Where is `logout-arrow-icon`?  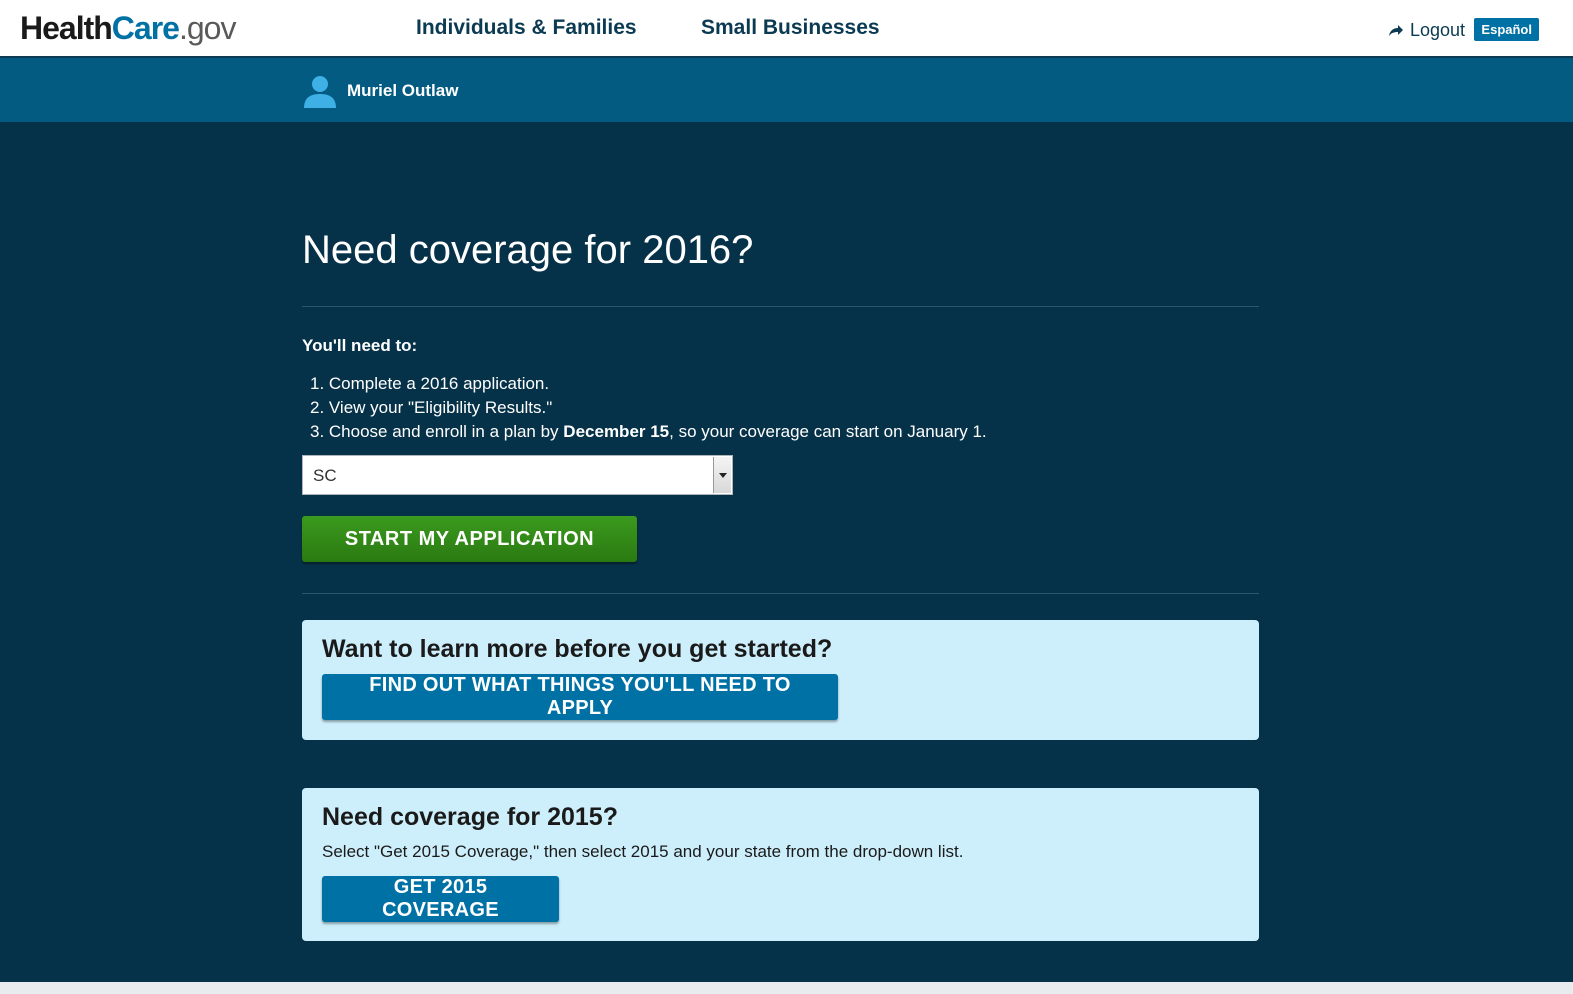
logout-arrow-icon is located at coordinates (1395, 30).